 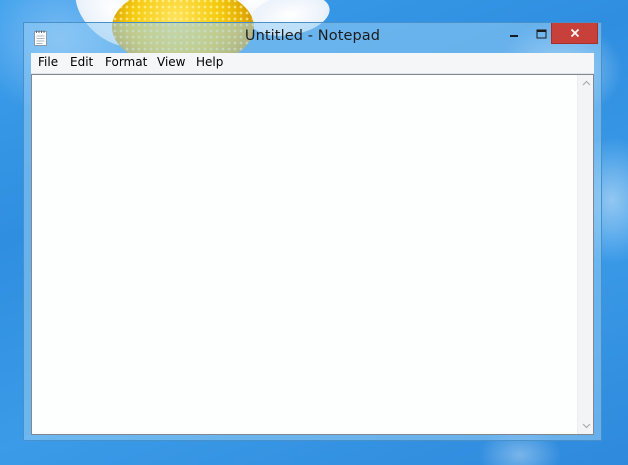 I want to click on menu-format: Format, so click(x=126, y=62).